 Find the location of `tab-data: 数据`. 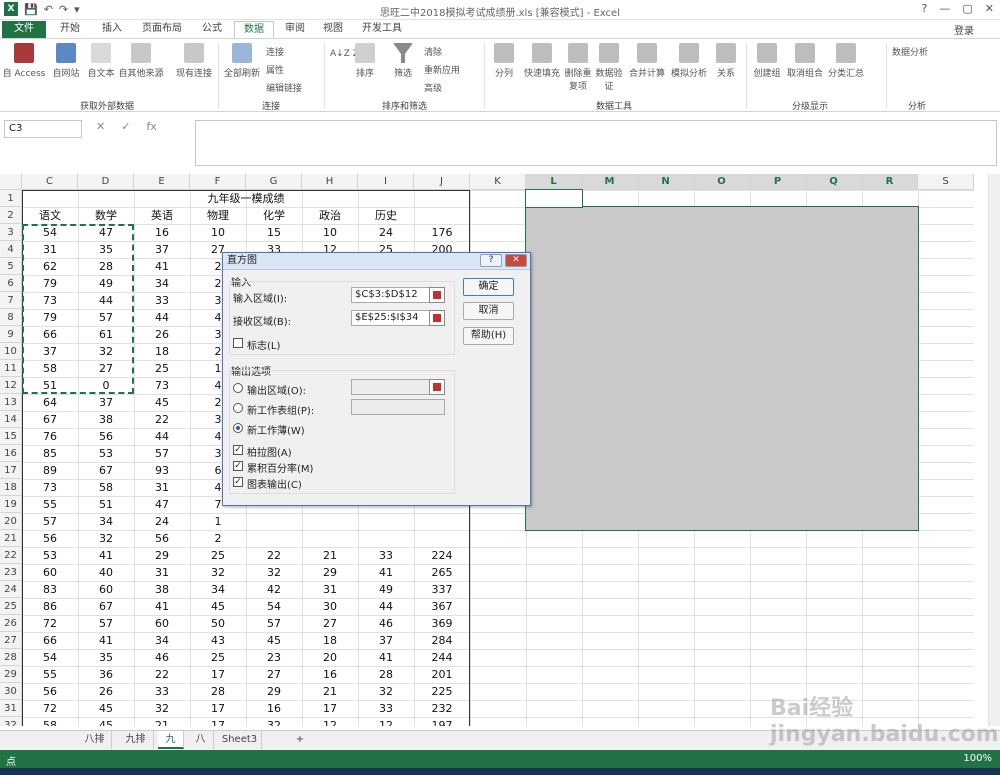

tab-data: 数据 is located at coordinates (254, 29).